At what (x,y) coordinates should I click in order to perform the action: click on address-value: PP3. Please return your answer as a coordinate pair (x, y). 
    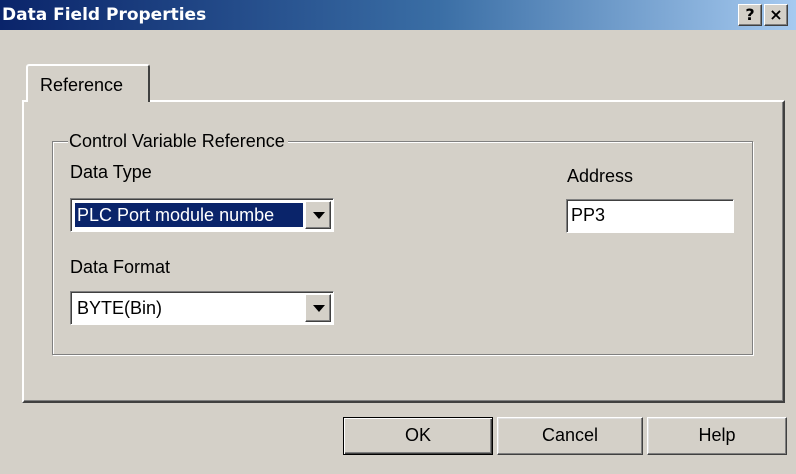
    Looking at the image, I should click on (588, 215).